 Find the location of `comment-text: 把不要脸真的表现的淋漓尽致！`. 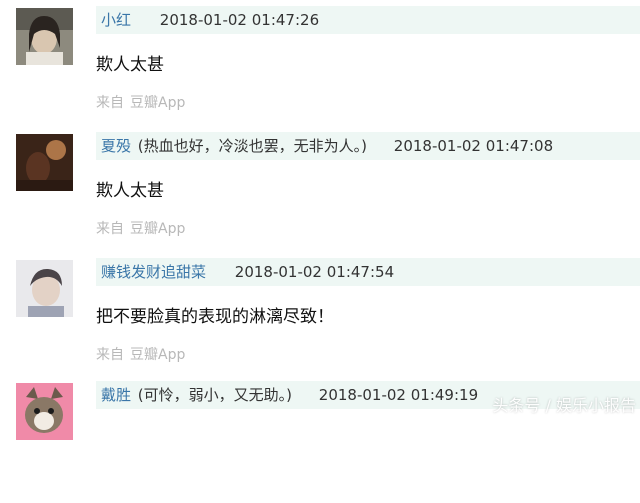

comment-text: 把不要脸真的表现的淋漓尽致！ is located at coordinates (215, 317).